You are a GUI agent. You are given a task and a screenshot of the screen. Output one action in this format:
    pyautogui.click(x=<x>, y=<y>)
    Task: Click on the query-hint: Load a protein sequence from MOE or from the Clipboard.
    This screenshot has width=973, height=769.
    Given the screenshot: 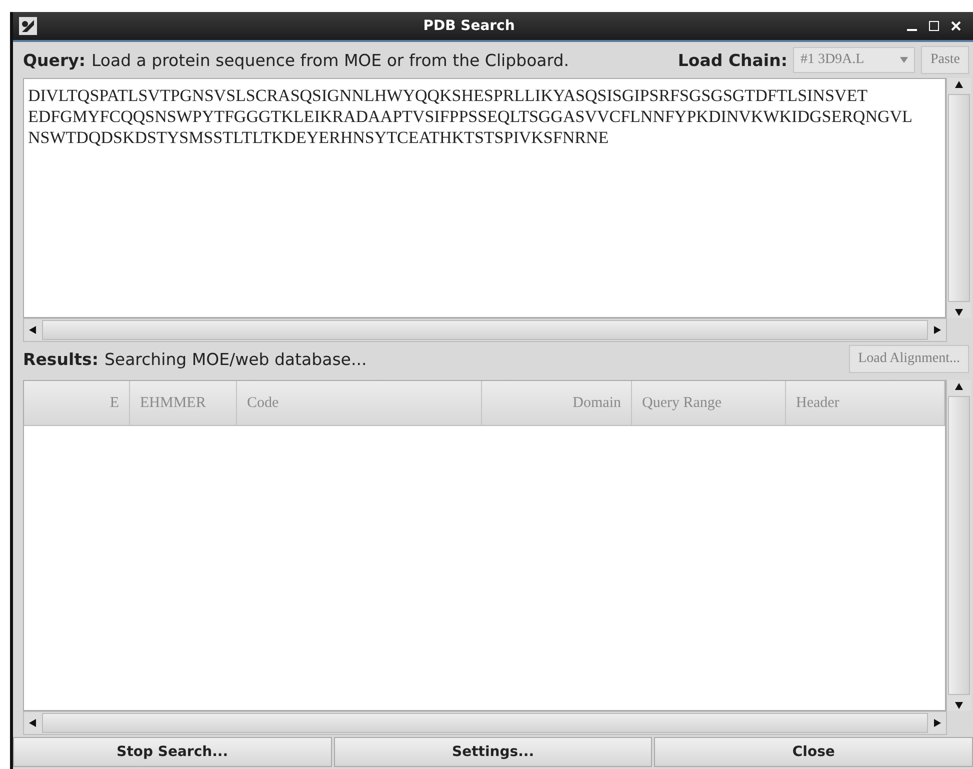 What is the action you would take?
    pyautogui.click(x=330, y=60)
    